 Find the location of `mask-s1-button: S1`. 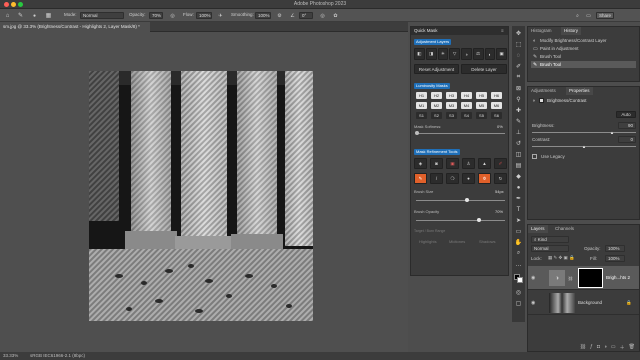

mask-s1-button: S1 is located at coordinates (421, 115).